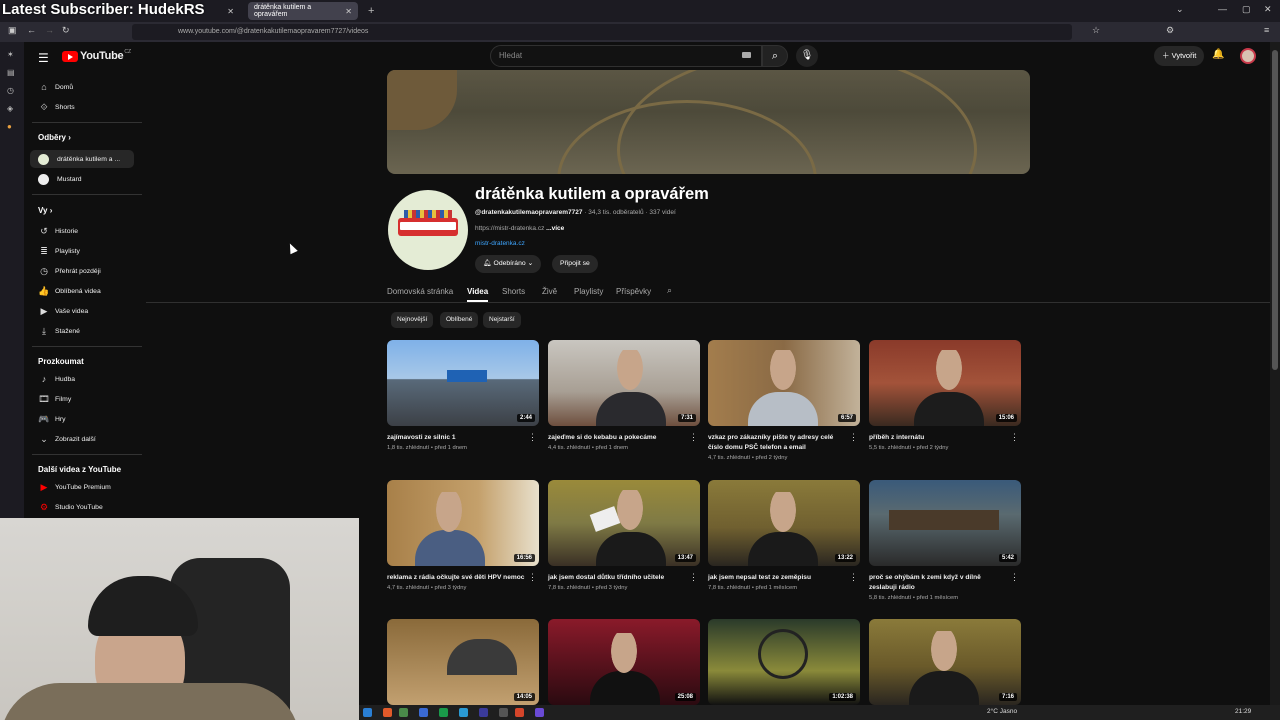 This screenshot has height=720, width=1280. I want to click on video-thumbnail: 7:16, so click(945, 662).